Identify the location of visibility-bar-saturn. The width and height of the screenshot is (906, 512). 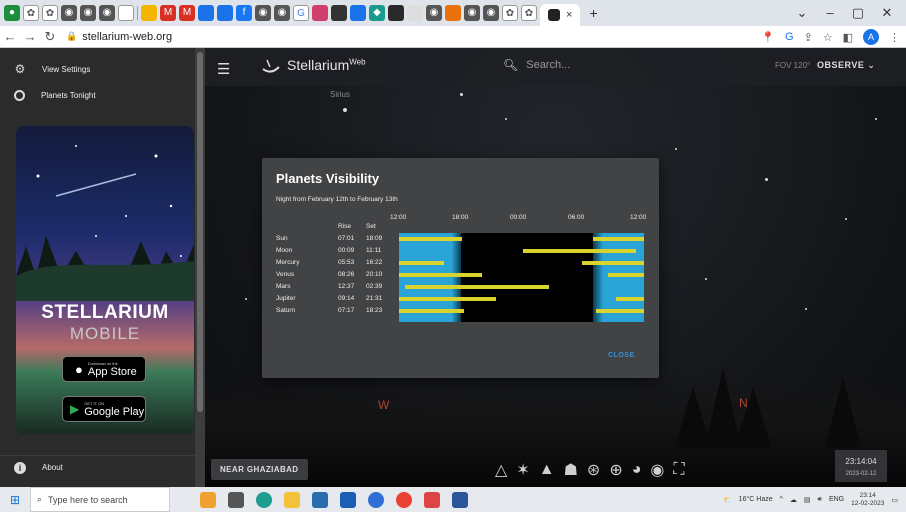
(619, 311).